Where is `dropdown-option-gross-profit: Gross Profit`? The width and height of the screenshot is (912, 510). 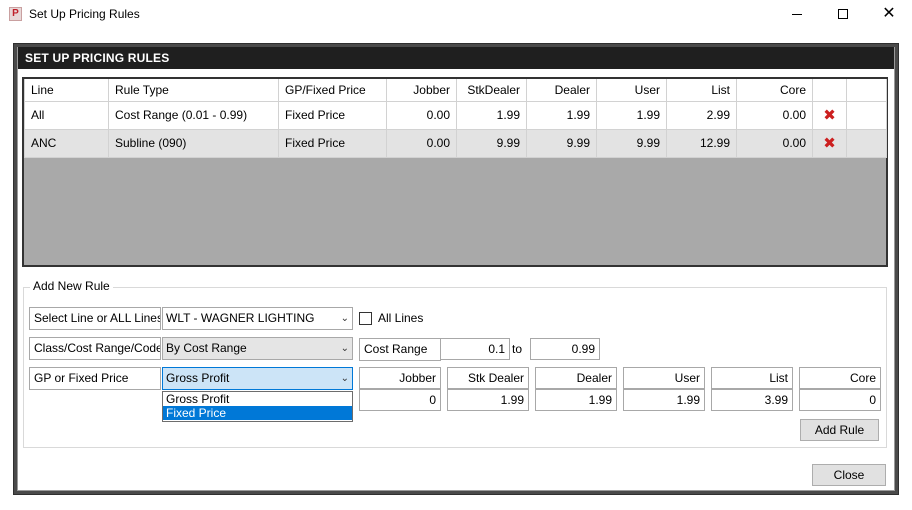 dropdown-option-gross-profit: Gross Profit is located at coordinates (257, 399).